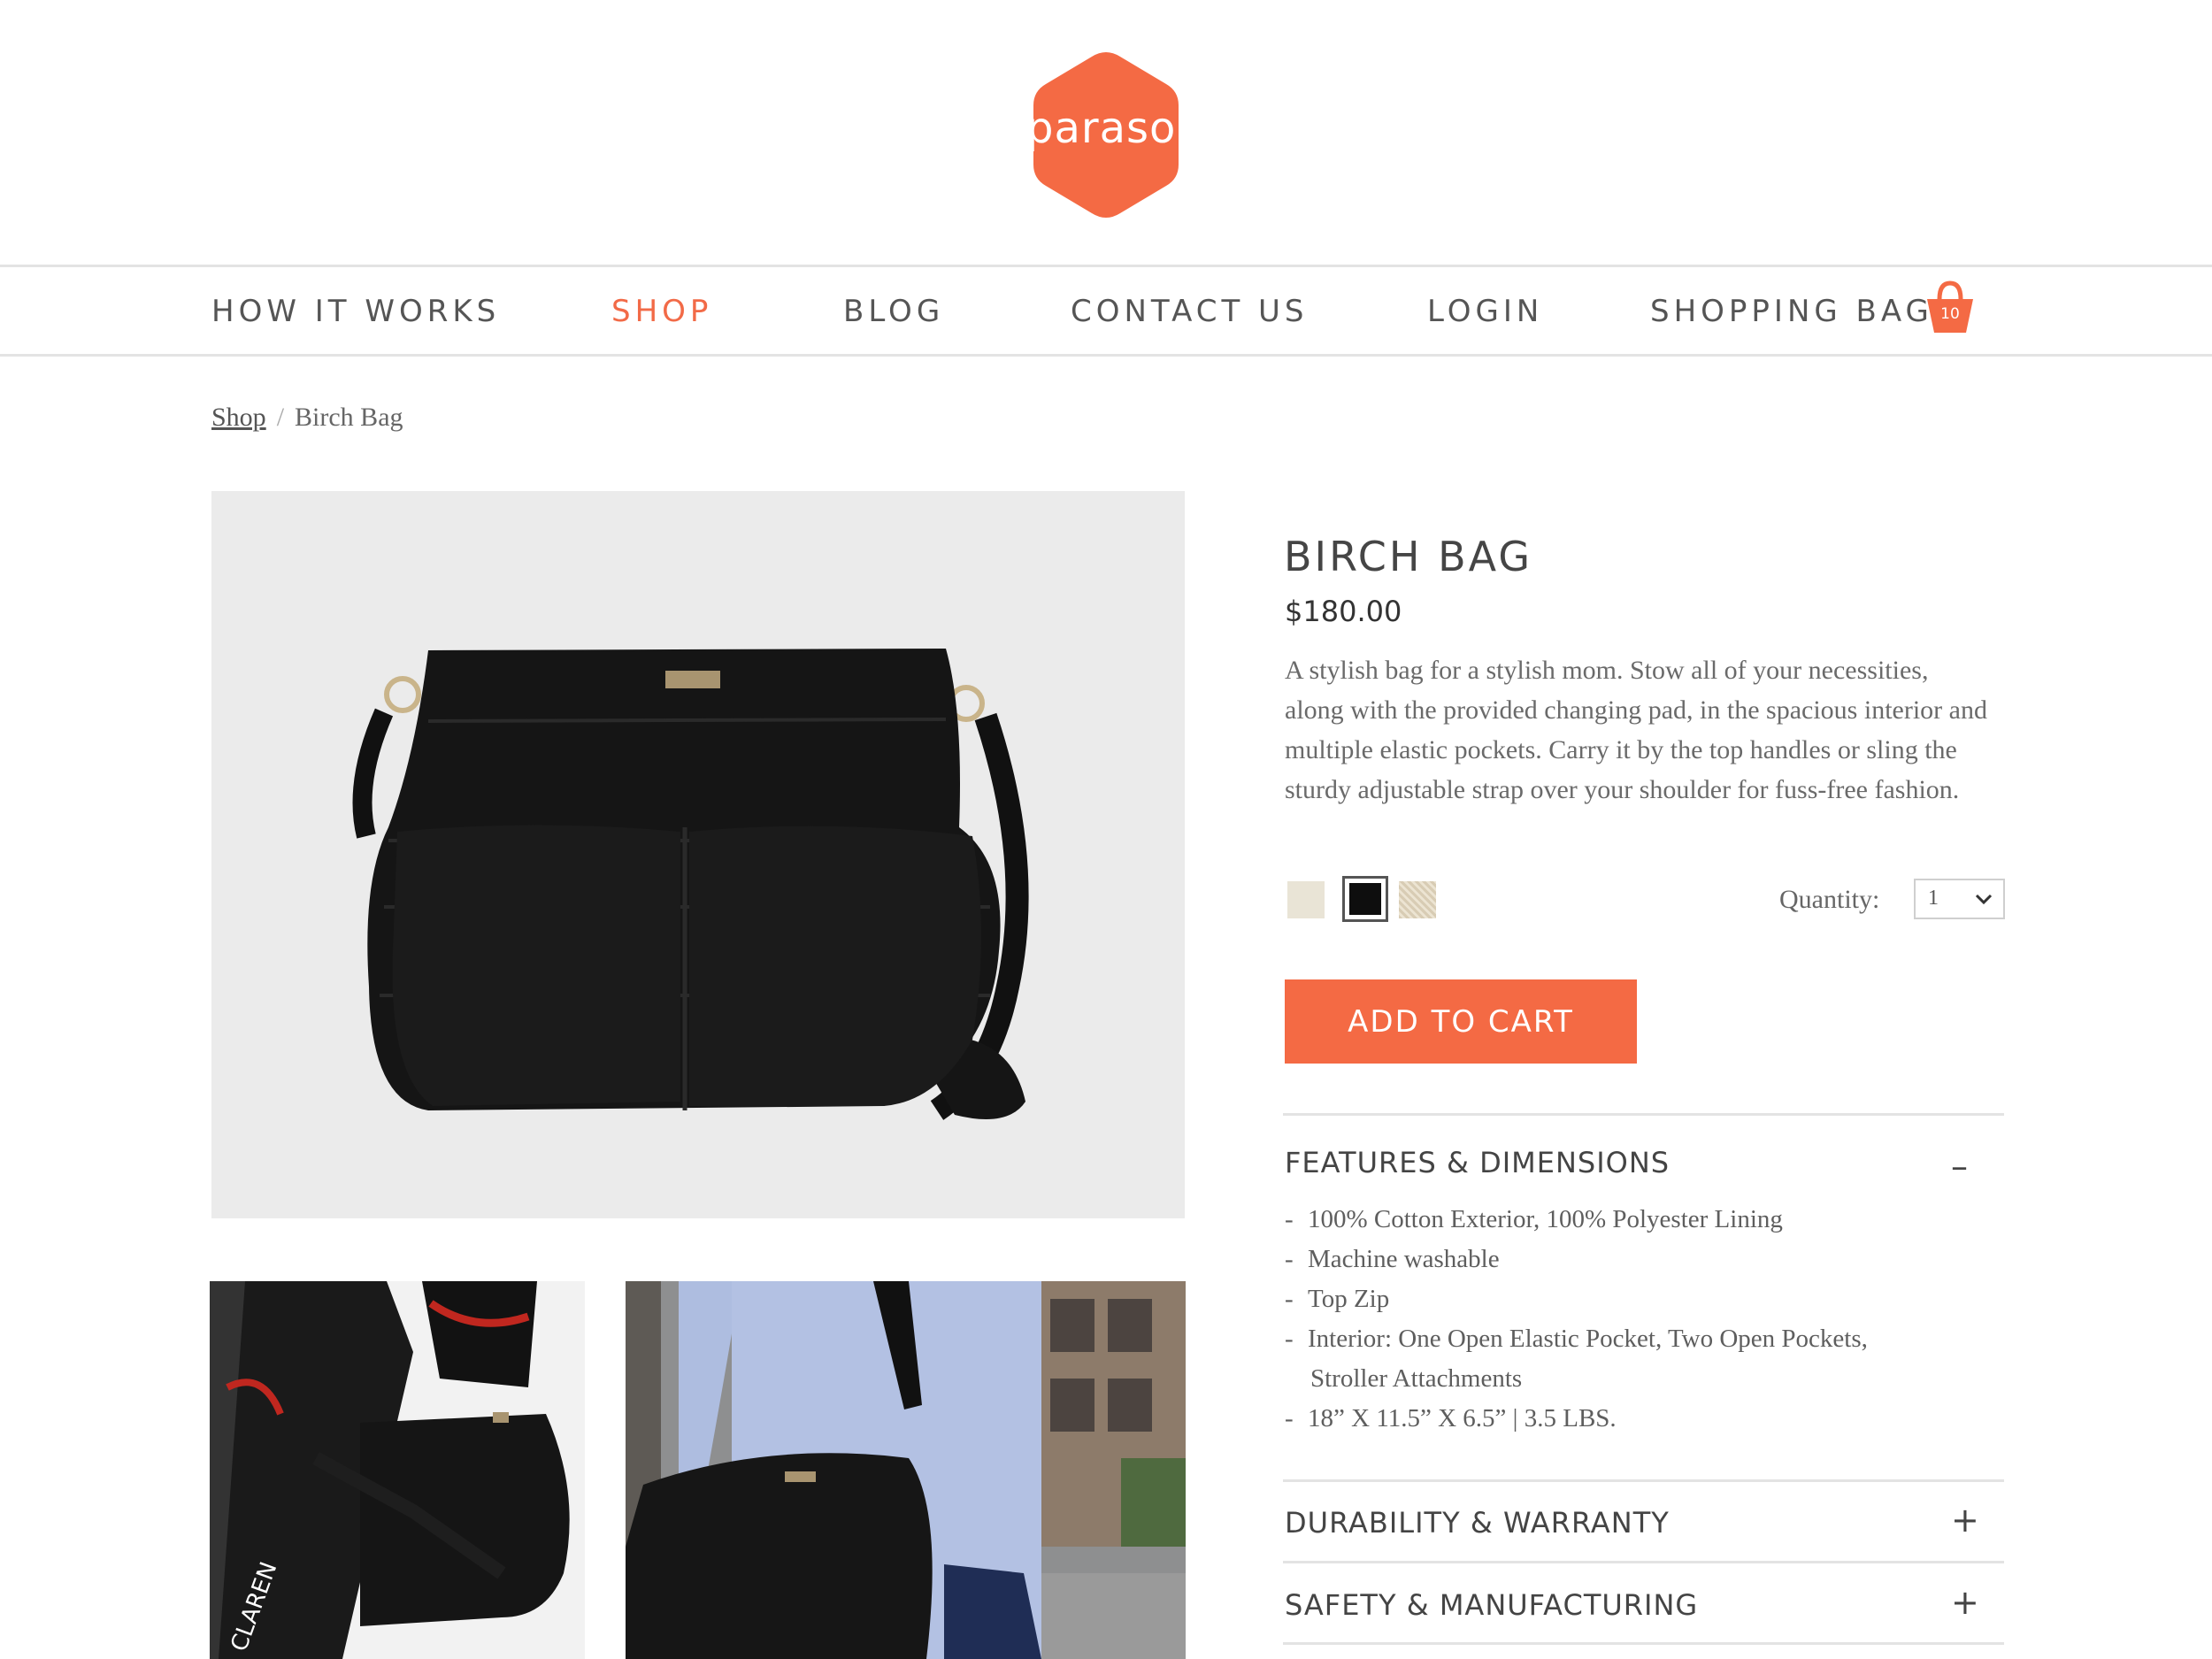 The height and width of the screenshot is (1659, 2212). Describe the element at coordinates (1639, 1419) in the screenshot. I see `list-item: 18” X 11.5” X 6.5” | 3.5 LBS.` at that location.